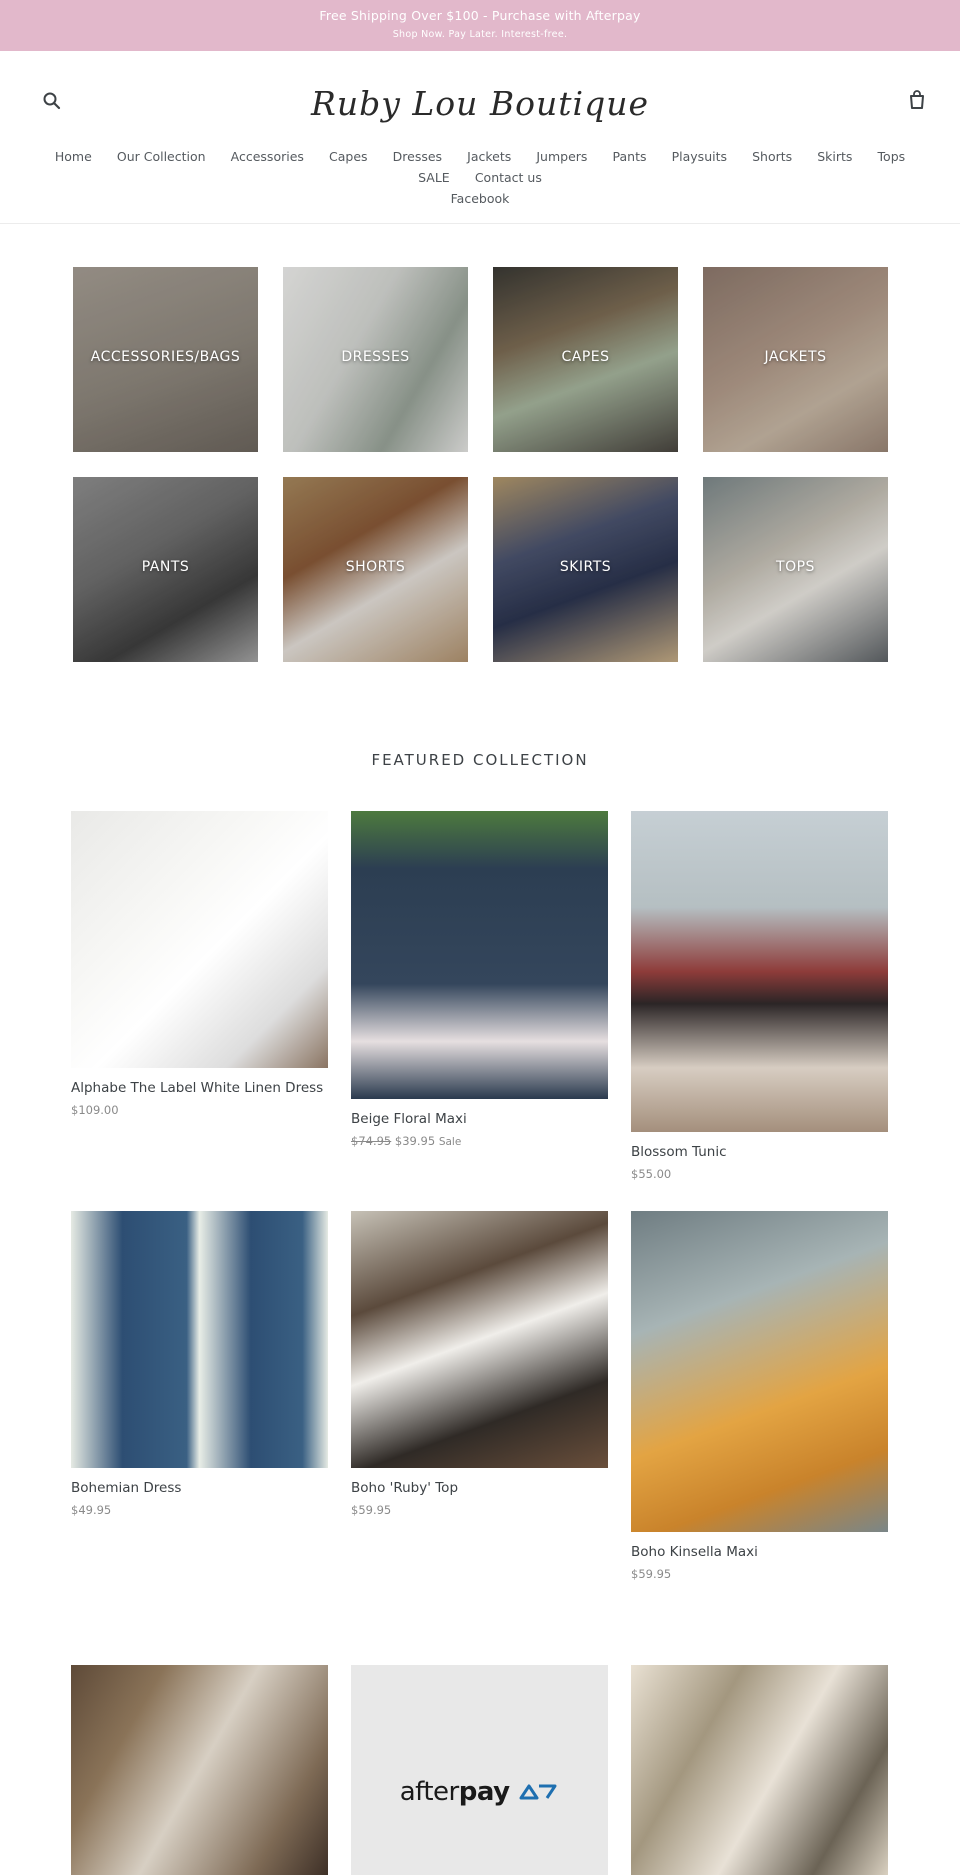 The image size is (960, 1875). What do you see at coordinates (480, 104) in the screenshot?
I see `site-logo: Ruby Lou Boutique` at bounding box center [480, 104].